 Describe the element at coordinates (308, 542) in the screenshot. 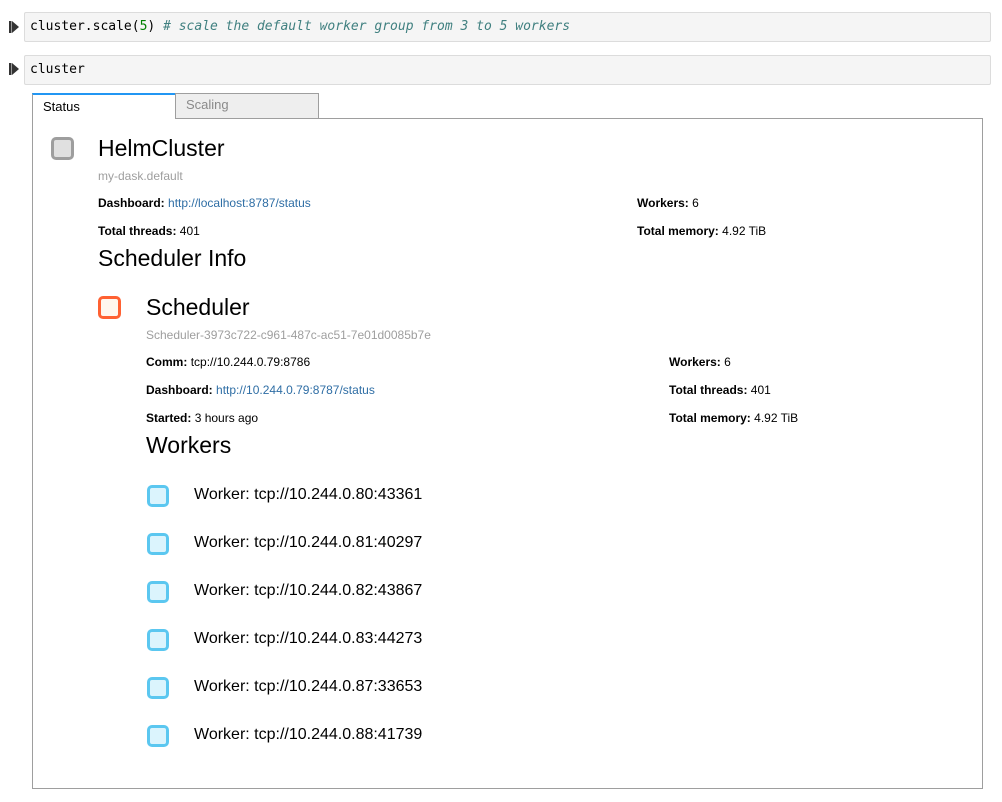

I see `worker-label: Worker: tcp://10.244.0.81:40297` at that location.